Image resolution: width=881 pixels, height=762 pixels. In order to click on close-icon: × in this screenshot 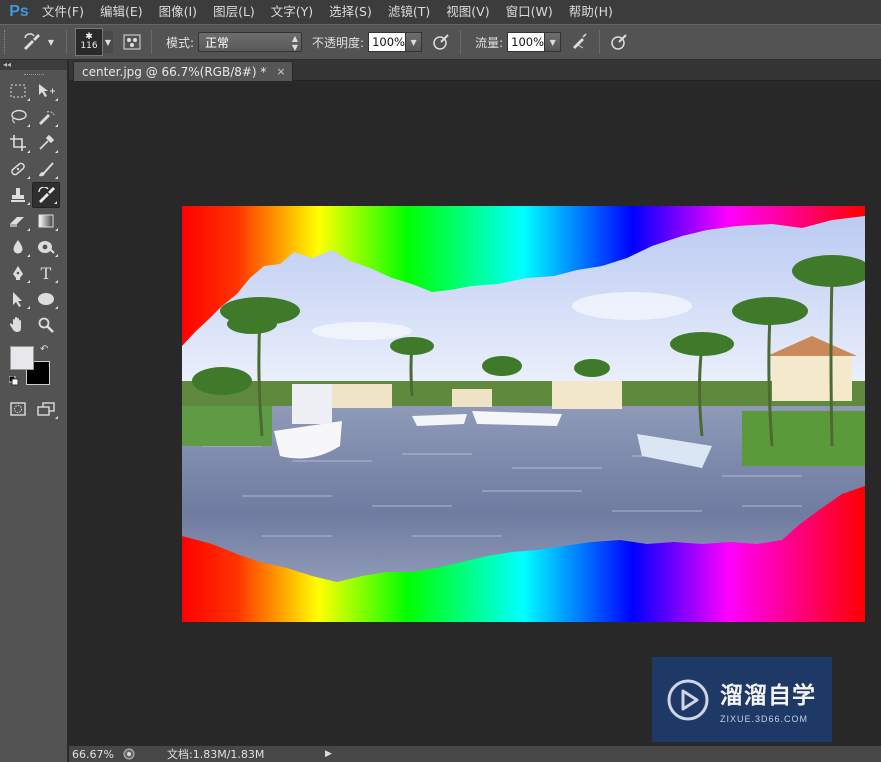, I will do `click(280, 71)`.